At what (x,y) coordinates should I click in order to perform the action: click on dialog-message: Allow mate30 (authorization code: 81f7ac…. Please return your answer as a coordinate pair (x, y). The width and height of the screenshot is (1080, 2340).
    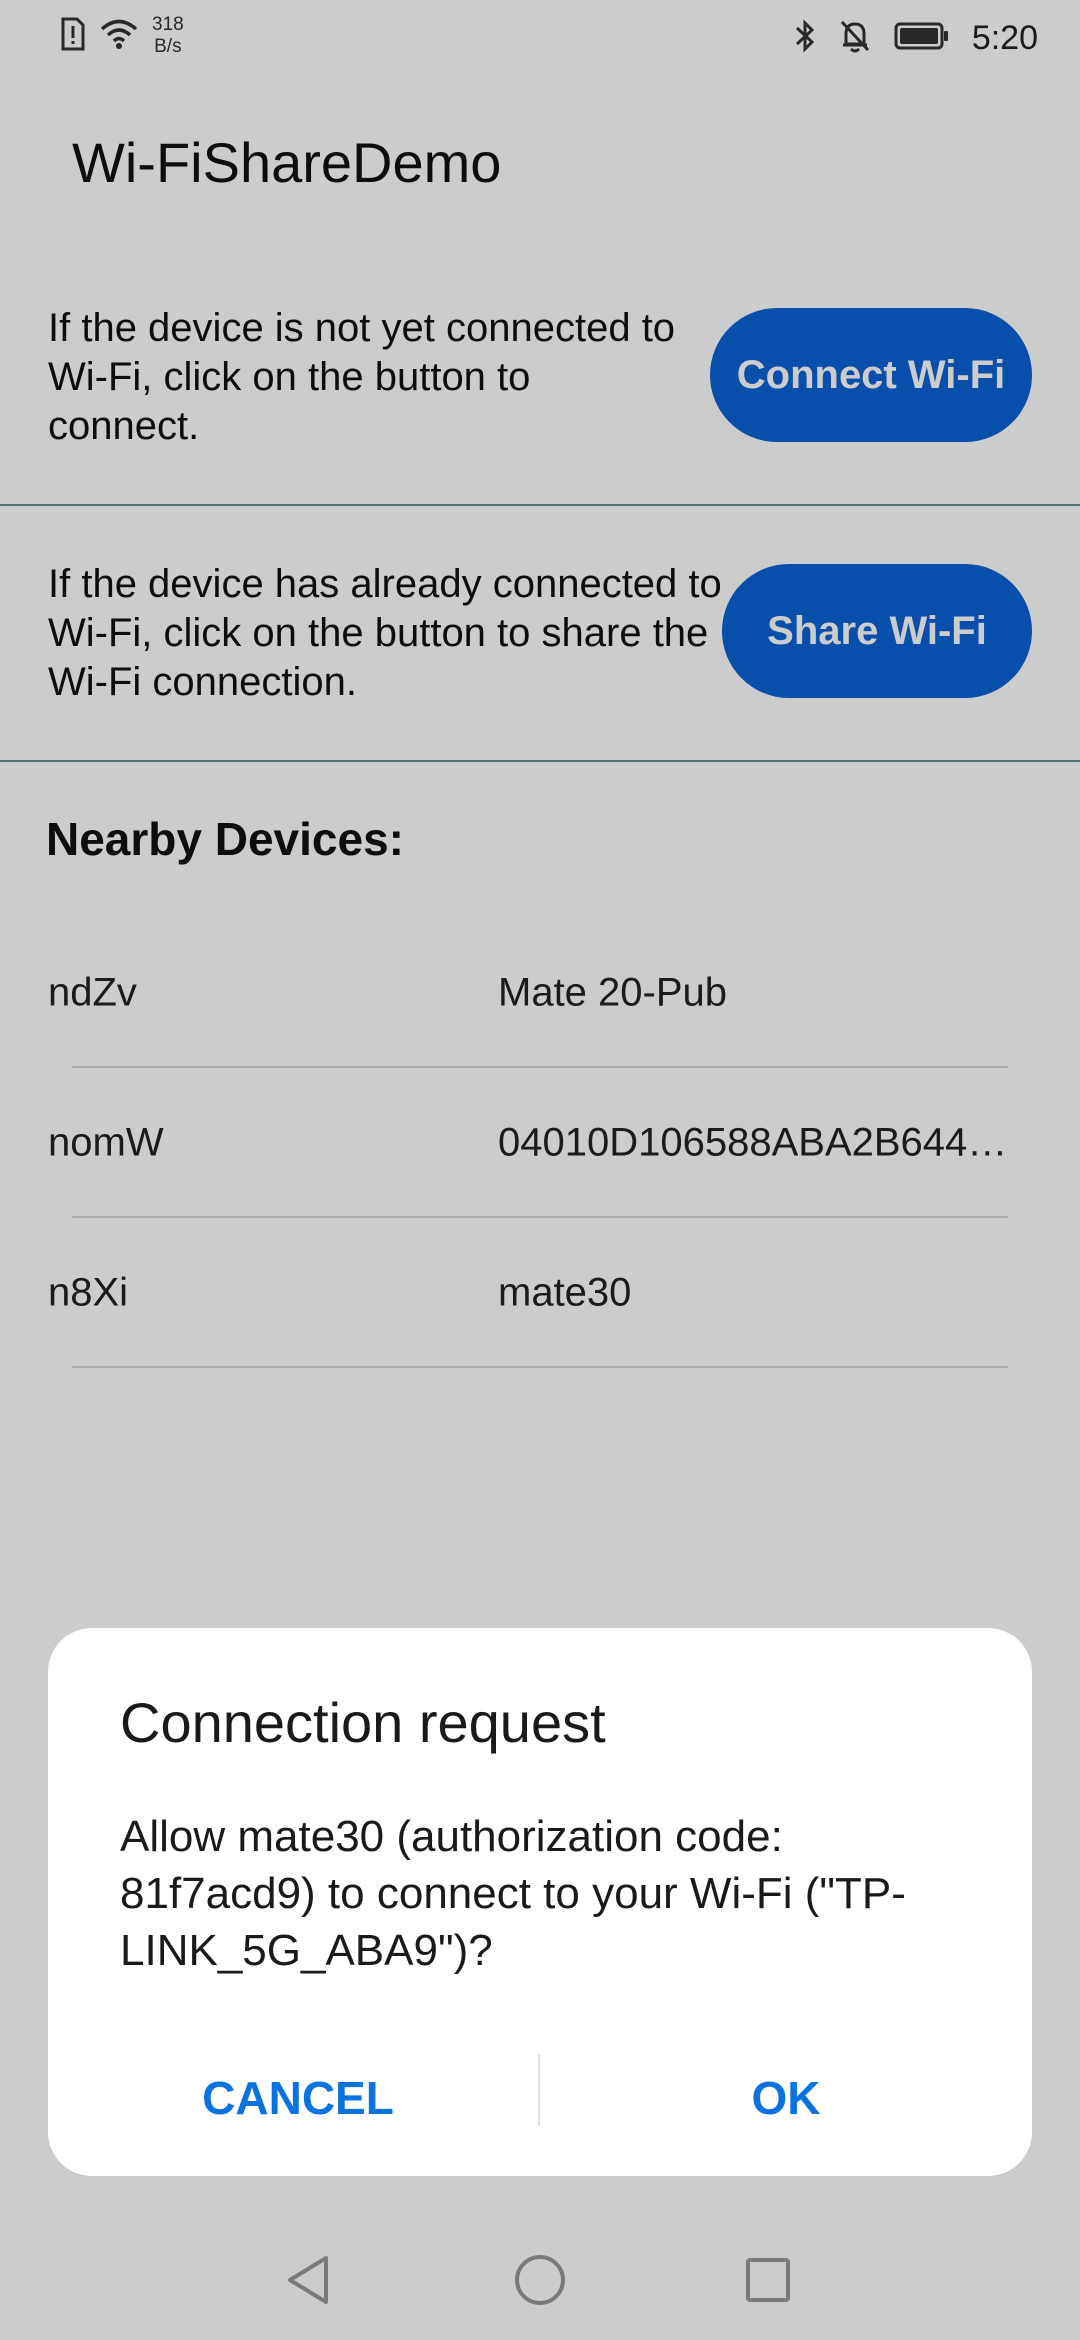
    Looking at the image, I should click on (513, 1893).